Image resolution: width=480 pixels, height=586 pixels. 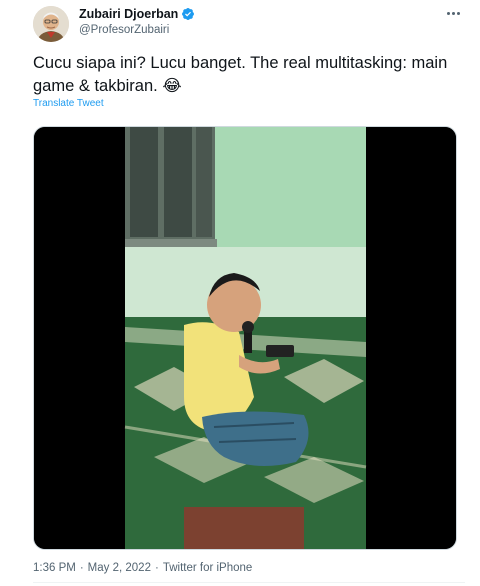 I want to click on avatar, so click(x=51, y=24).